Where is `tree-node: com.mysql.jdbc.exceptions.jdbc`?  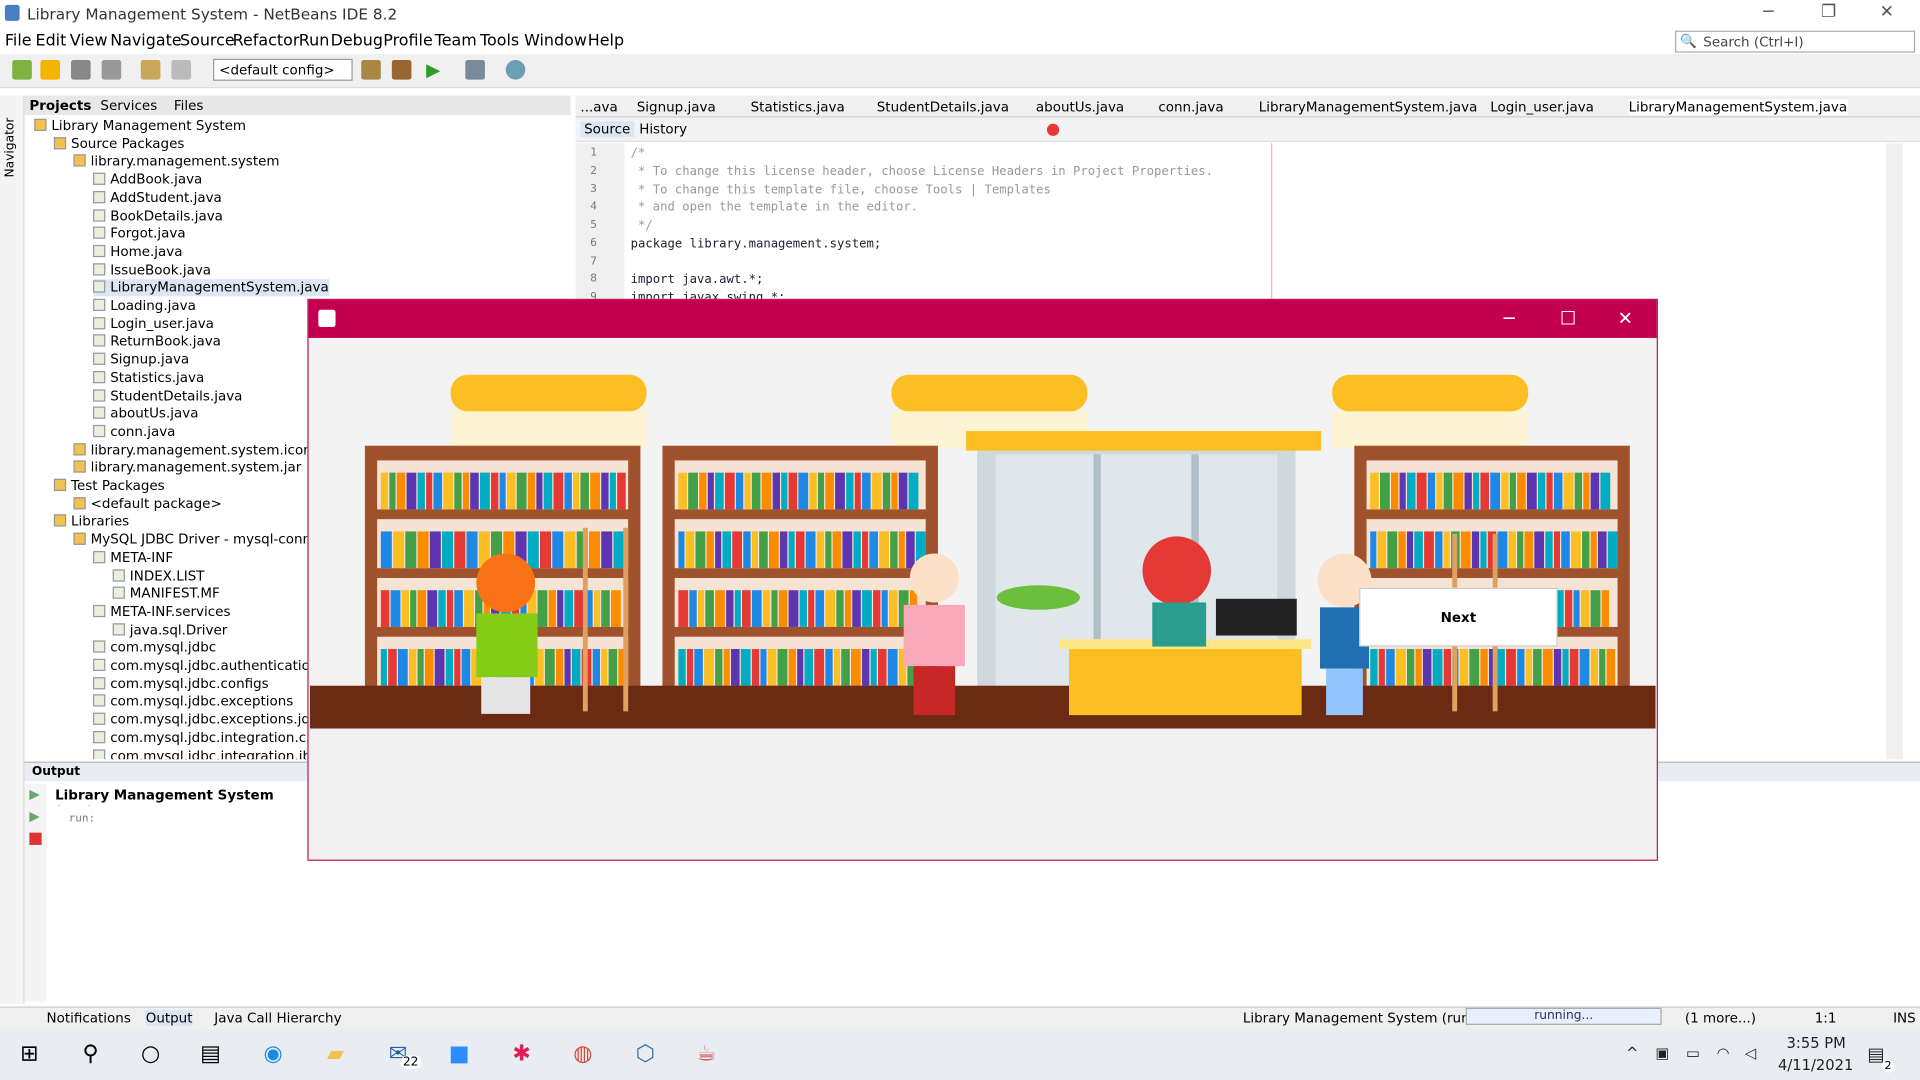 tree-node: com.mysql.jdbc.exceptions.jdbc is located at coordinates (209, 720).